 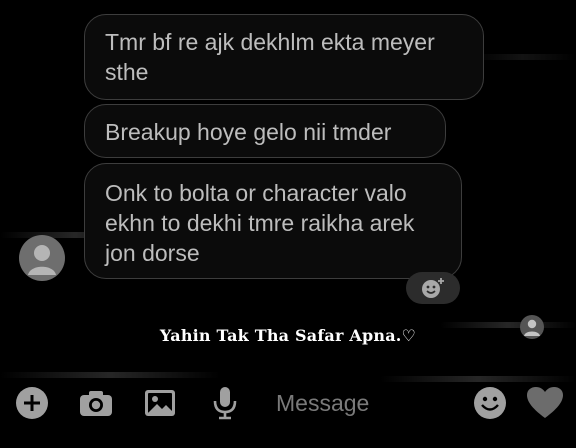 I want to click on caption-text: Yahin Tak Tha Safar Apna.♡, so click(x=288, y=335).